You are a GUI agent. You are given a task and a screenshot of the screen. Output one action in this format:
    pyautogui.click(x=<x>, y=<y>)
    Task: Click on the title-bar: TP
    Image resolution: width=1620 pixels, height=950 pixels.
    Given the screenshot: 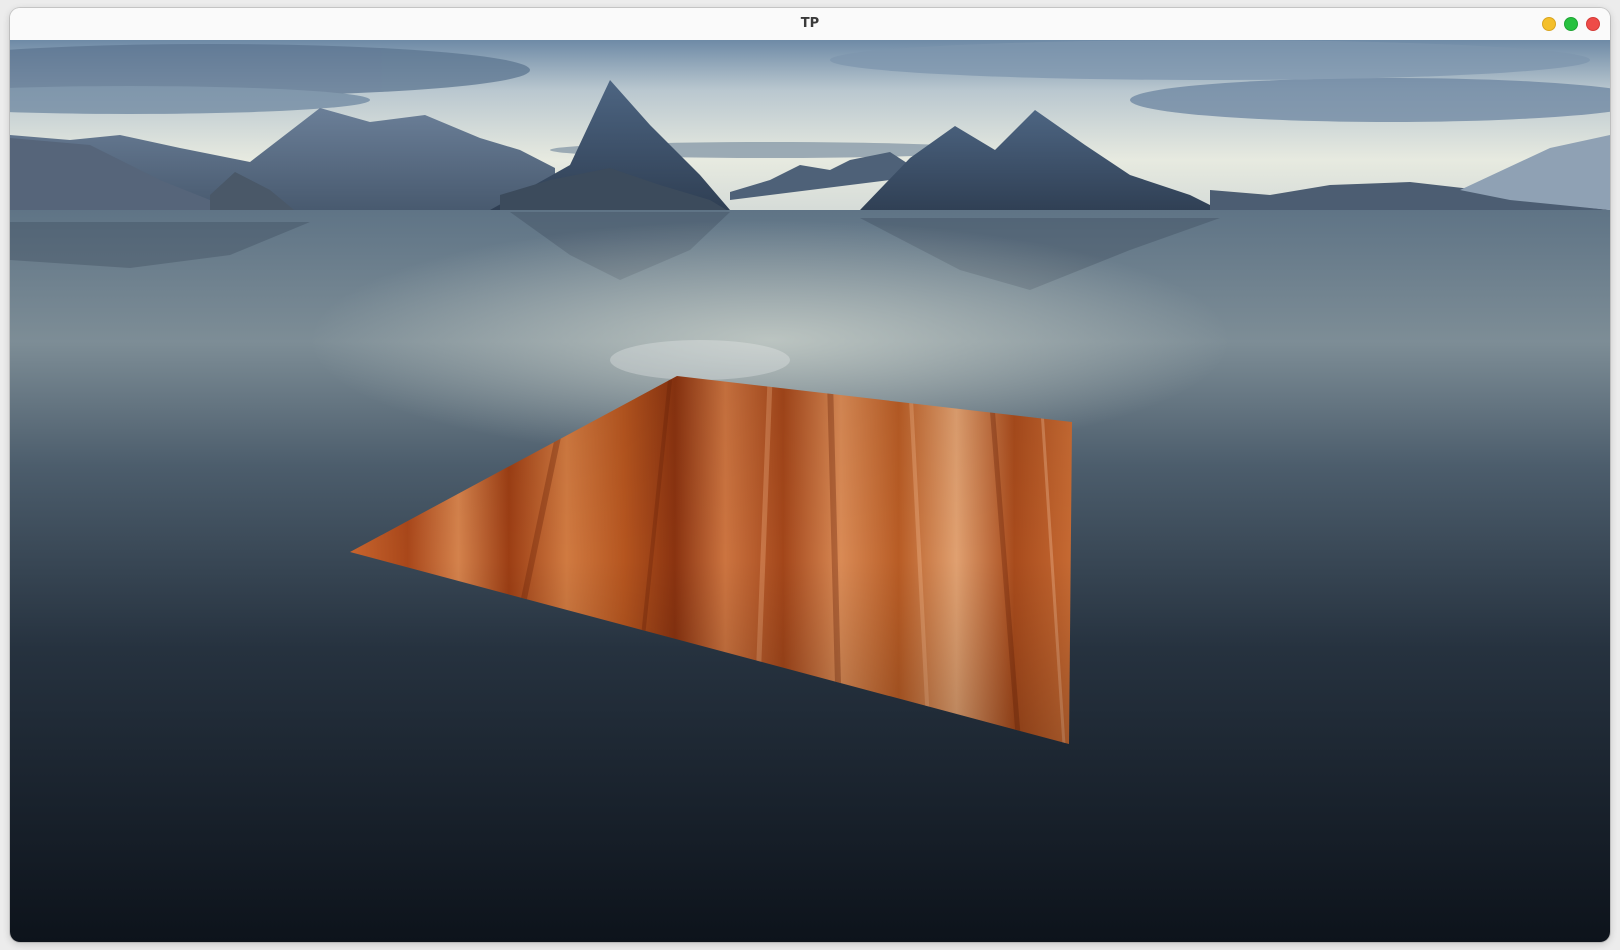 What is the action you would take?
    pyautogui.click(x=810, y=24)
    